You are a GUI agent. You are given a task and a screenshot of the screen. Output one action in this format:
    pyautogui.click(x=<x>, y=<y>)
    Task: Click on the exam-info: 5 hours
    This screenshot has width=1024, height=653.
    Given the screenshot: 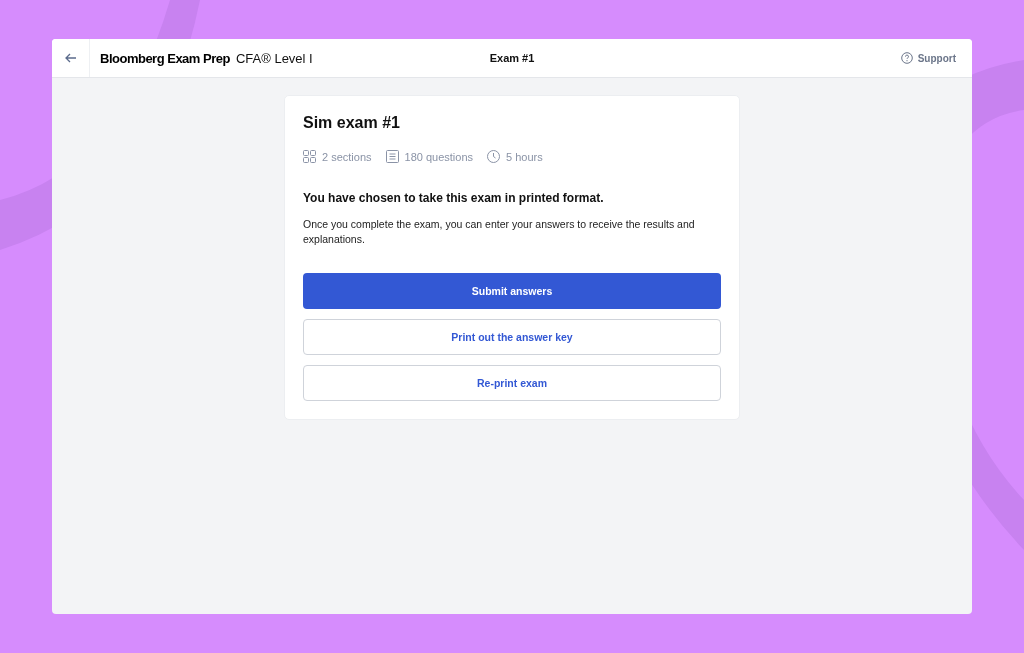 What is the action you would take?
    pyautogui.click(x=524, y=156)
    